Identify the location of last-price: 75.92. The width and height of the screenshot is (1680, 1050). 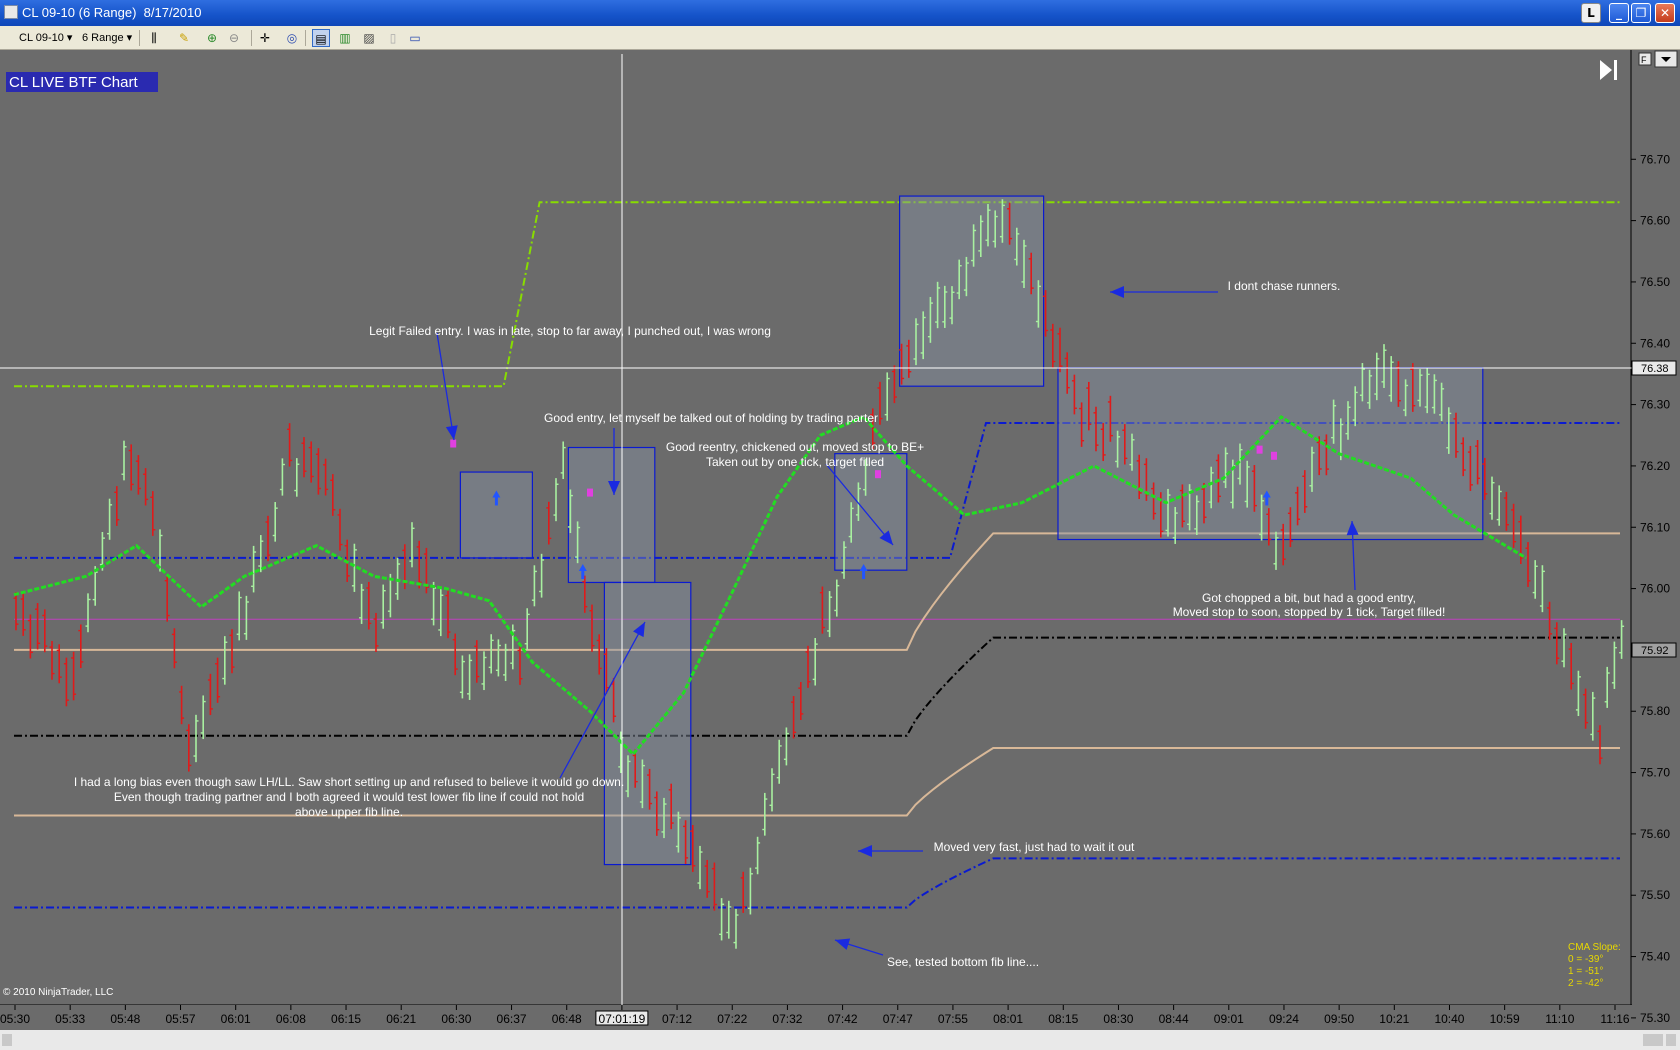
(1655, 651).